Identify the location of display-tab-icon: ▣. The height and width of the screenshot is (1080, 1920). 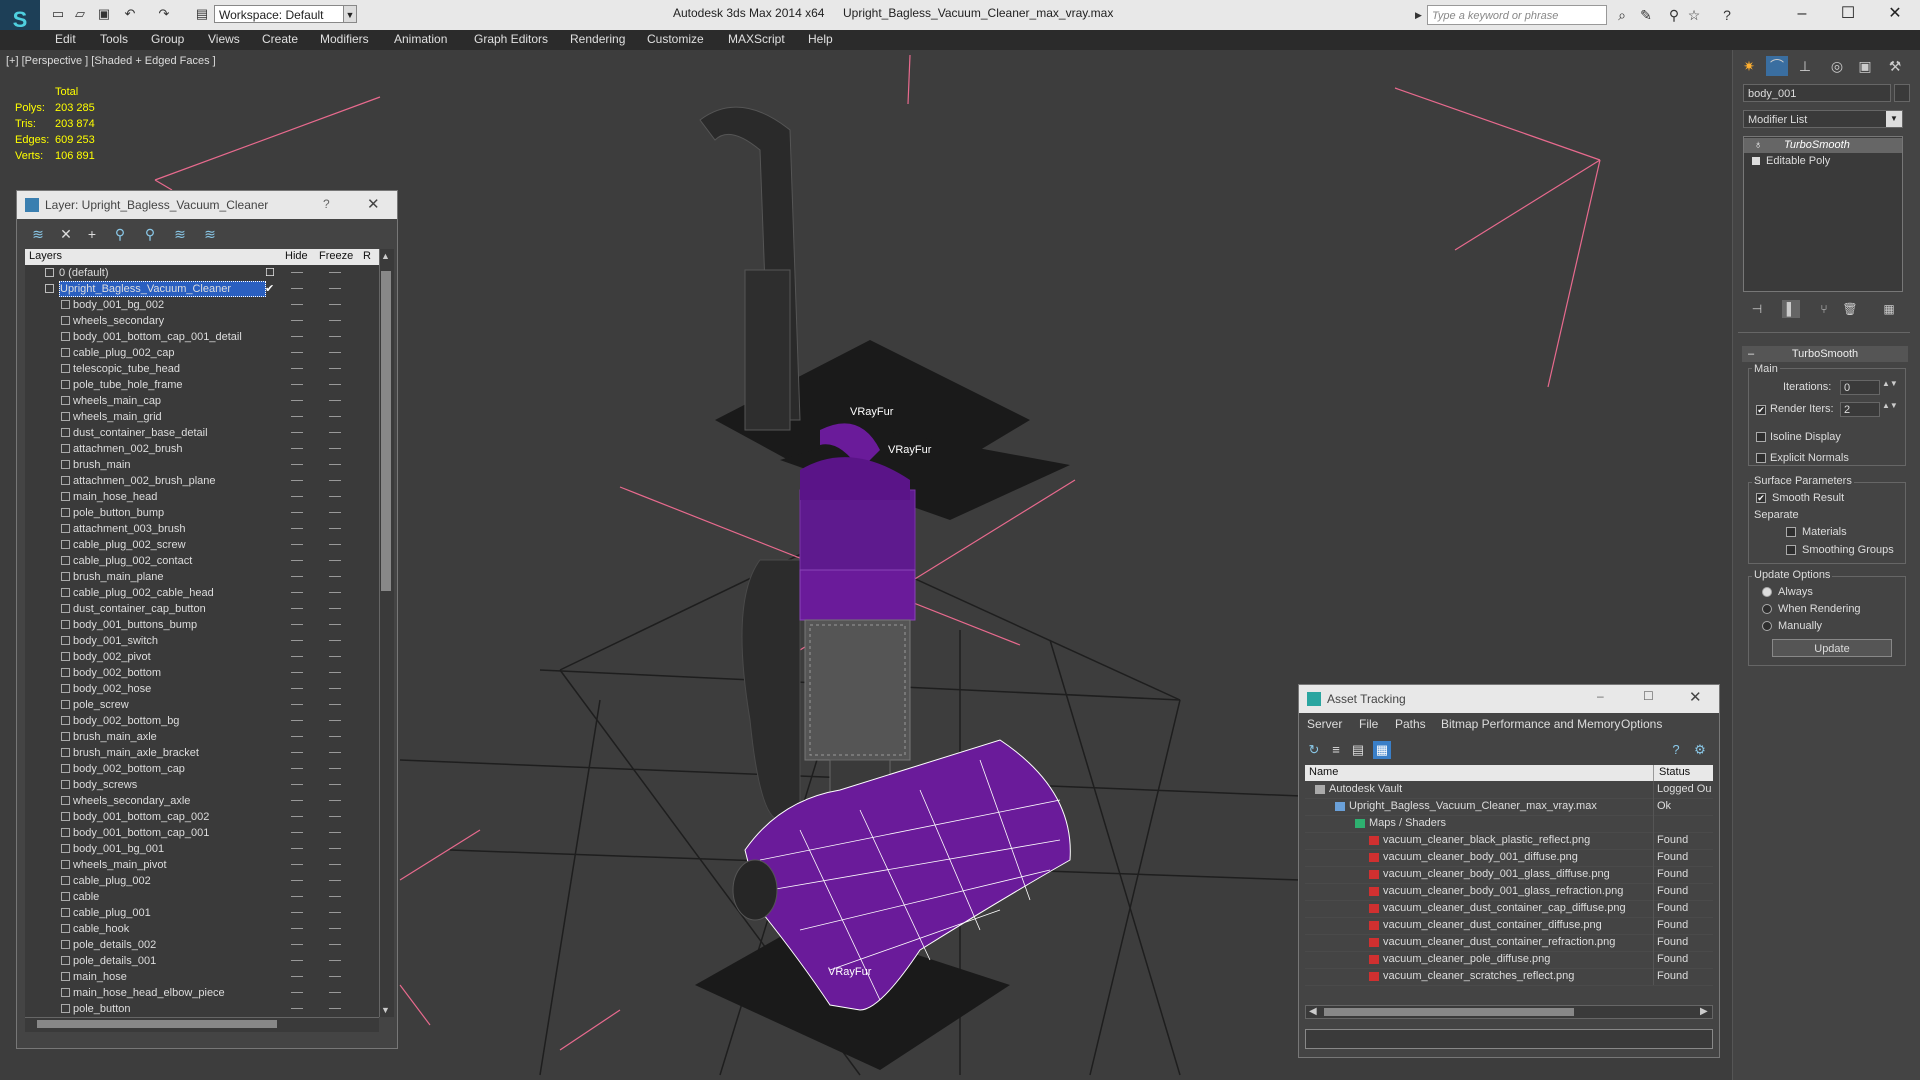
(1865, 66).